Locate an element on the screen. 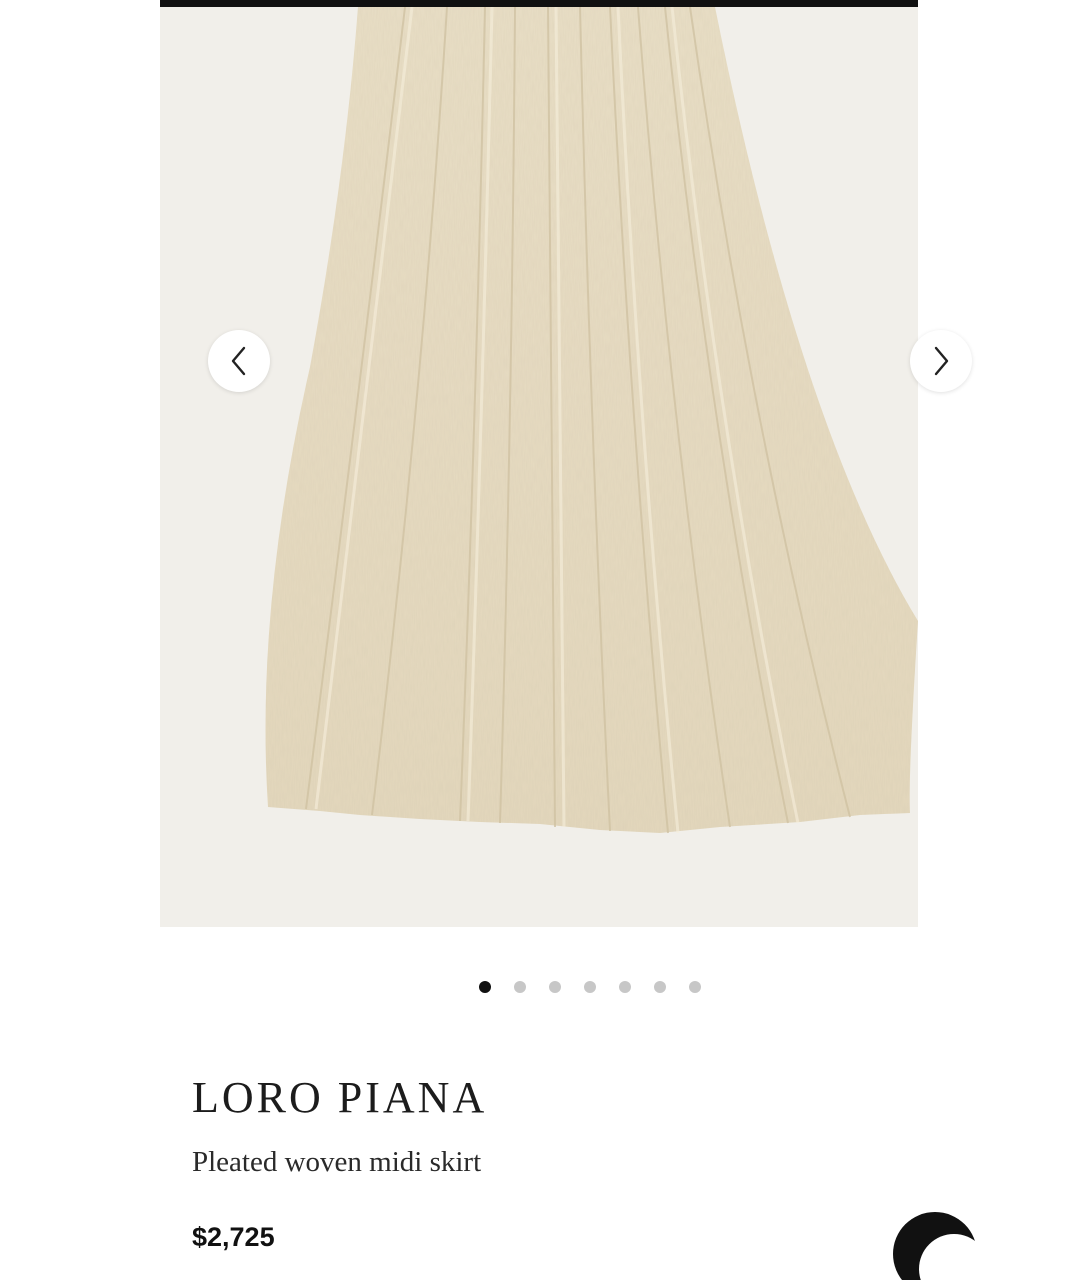 The height and width of the screenshot is (1280, 1080). chevron-left-icon is located at coordinates (238, 361).